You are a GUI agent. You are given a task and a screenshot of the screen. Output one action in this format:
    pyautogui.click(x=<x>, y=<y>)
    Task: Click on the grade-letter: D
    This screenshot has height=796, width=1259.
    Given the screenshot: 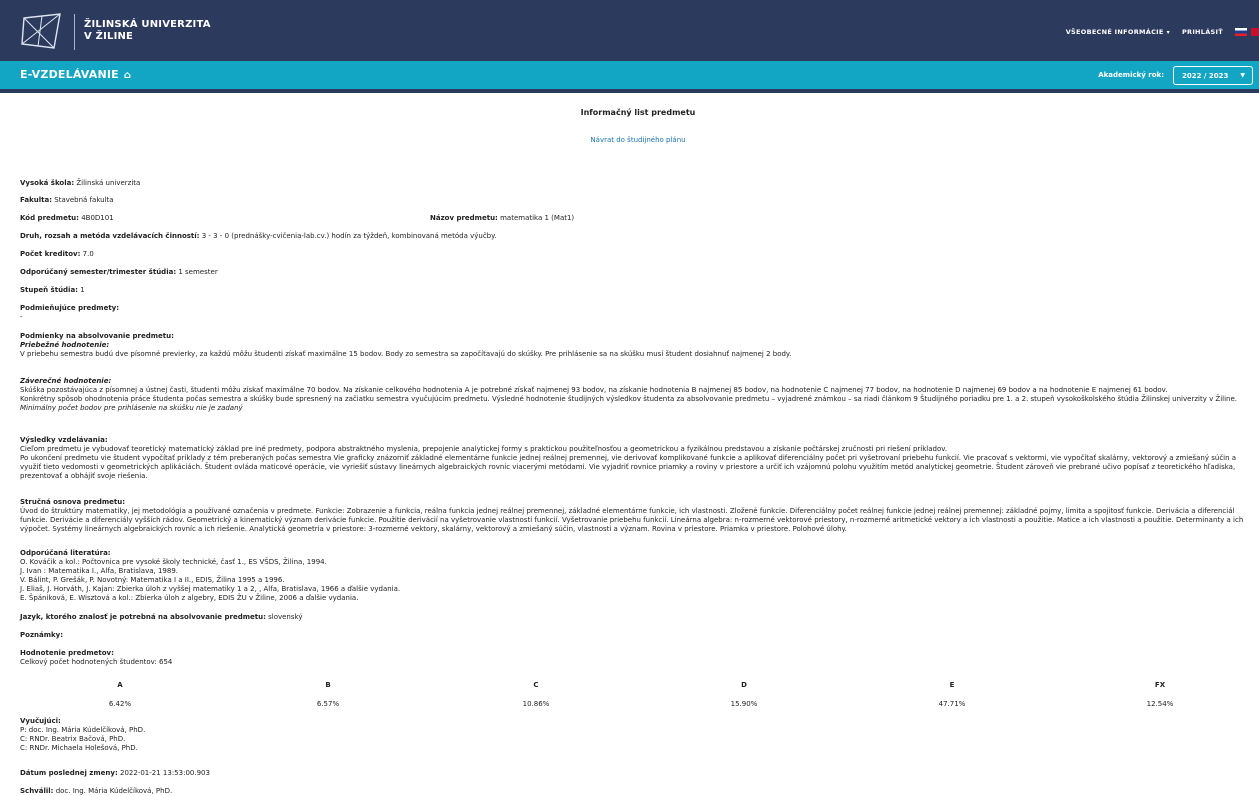 What is the action you would take?
    pyautogui.click(x=744, y=685)
    